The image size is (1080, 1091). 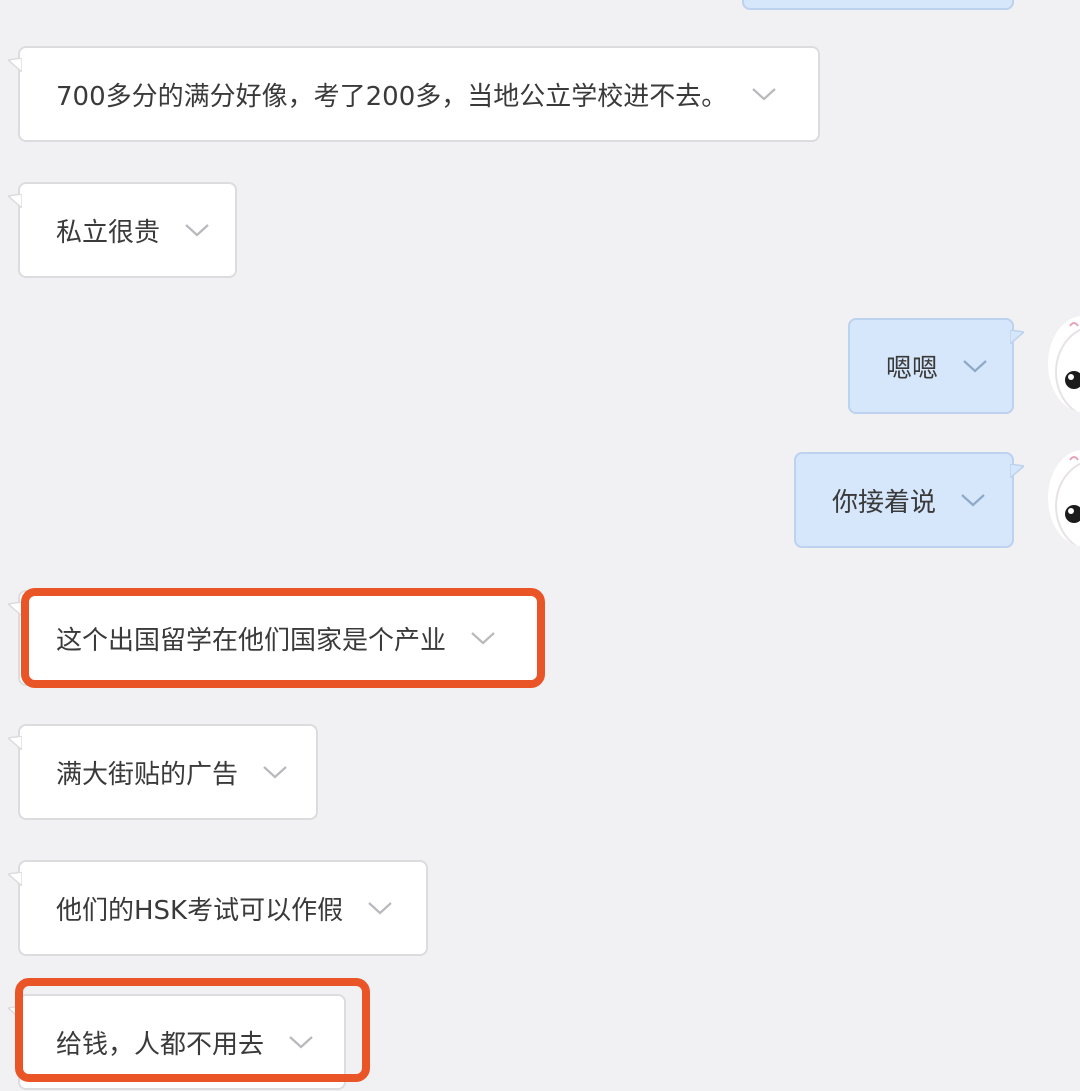 I want to click on incoming-message-bubble: 给钱，人都不用去, so click(x=177, y=1042).